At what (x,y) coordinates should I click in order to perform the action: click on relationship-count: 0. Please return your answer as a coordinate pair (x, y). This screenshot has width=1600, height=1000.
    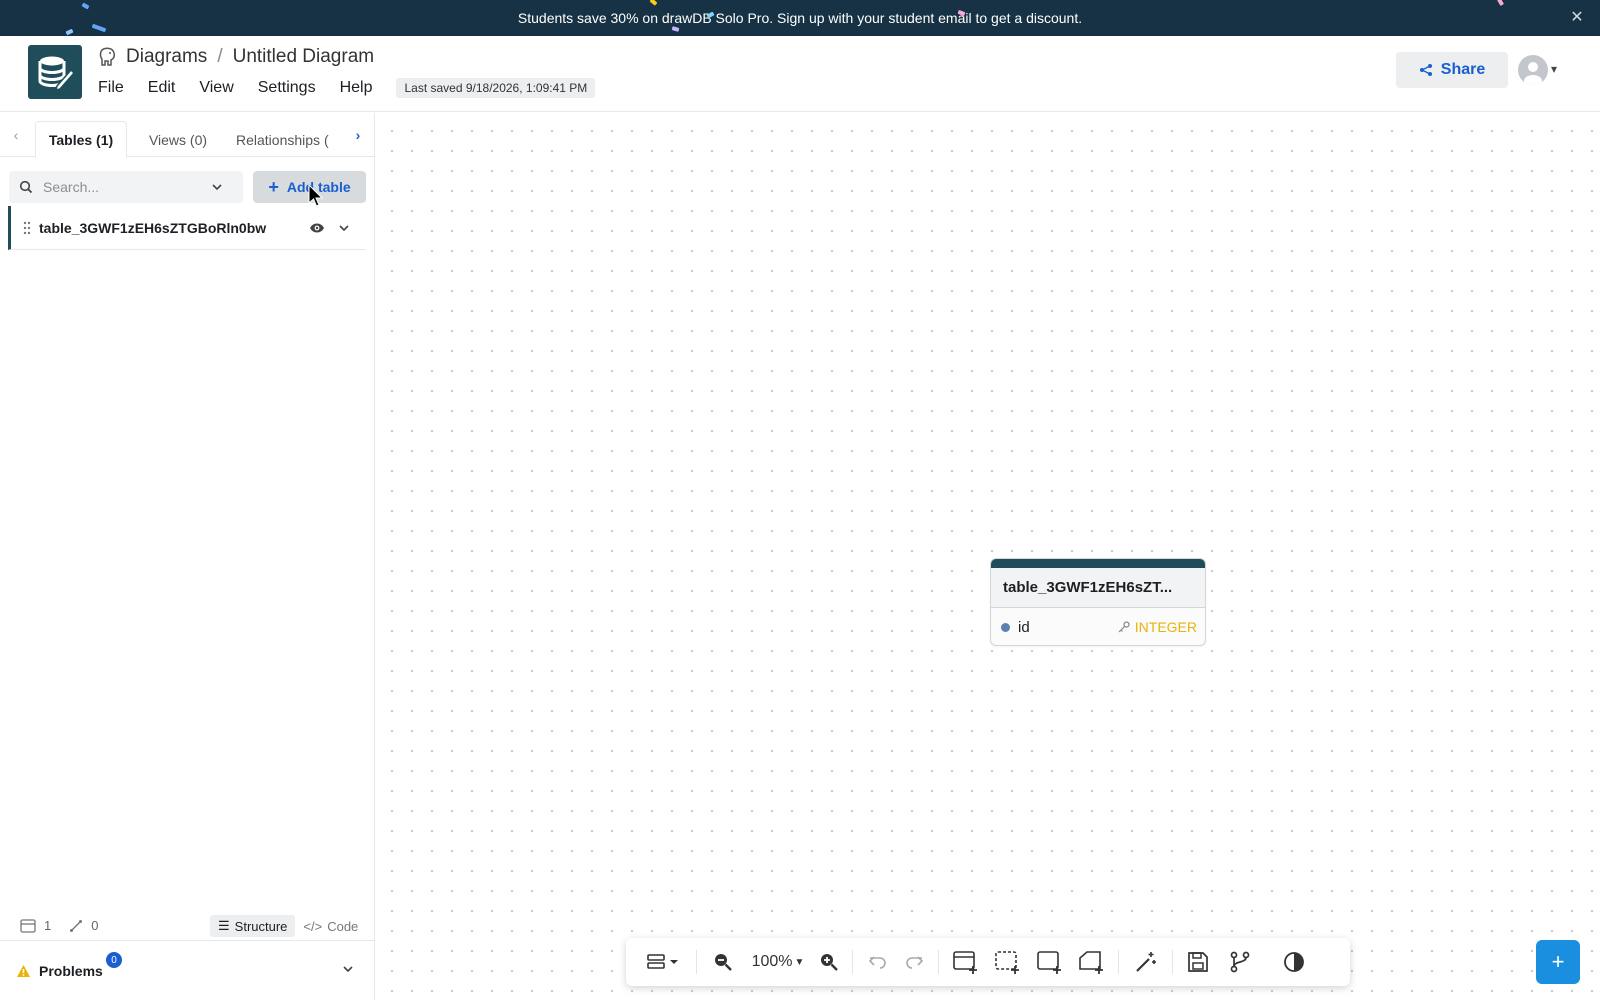
    Looking at the image, I should click on (95, 925).